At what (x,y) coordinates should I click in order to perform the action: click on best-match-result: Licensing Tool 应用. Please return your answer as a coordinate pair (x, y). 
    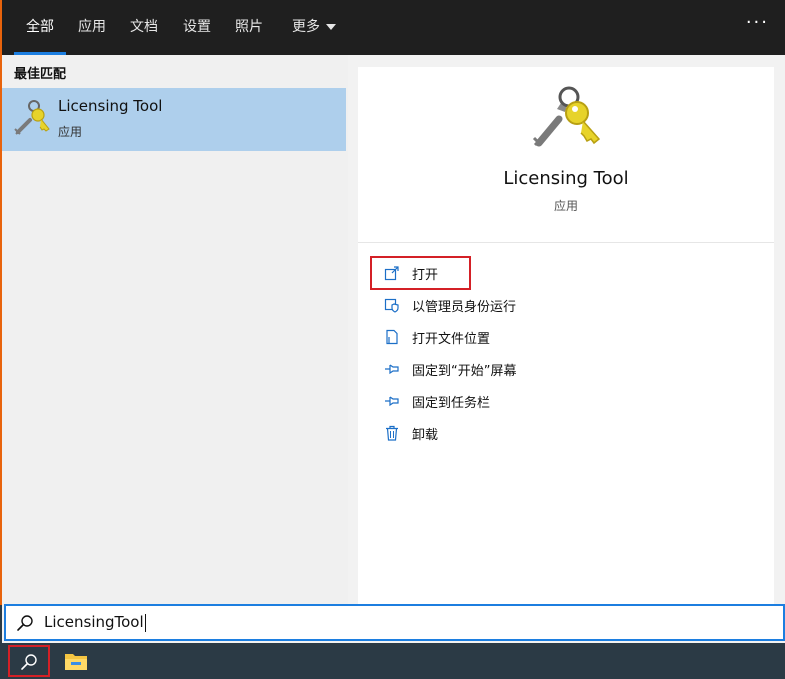
    Looking at the image, I should click on (174, 119).